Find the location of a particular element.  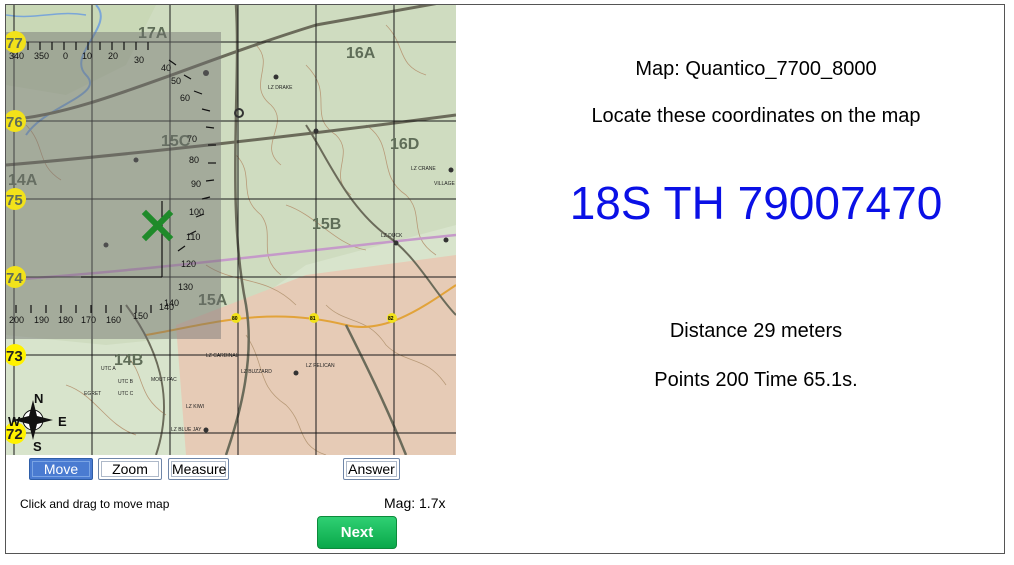

protractor-label: 10 is located at coordinates (87, 56).